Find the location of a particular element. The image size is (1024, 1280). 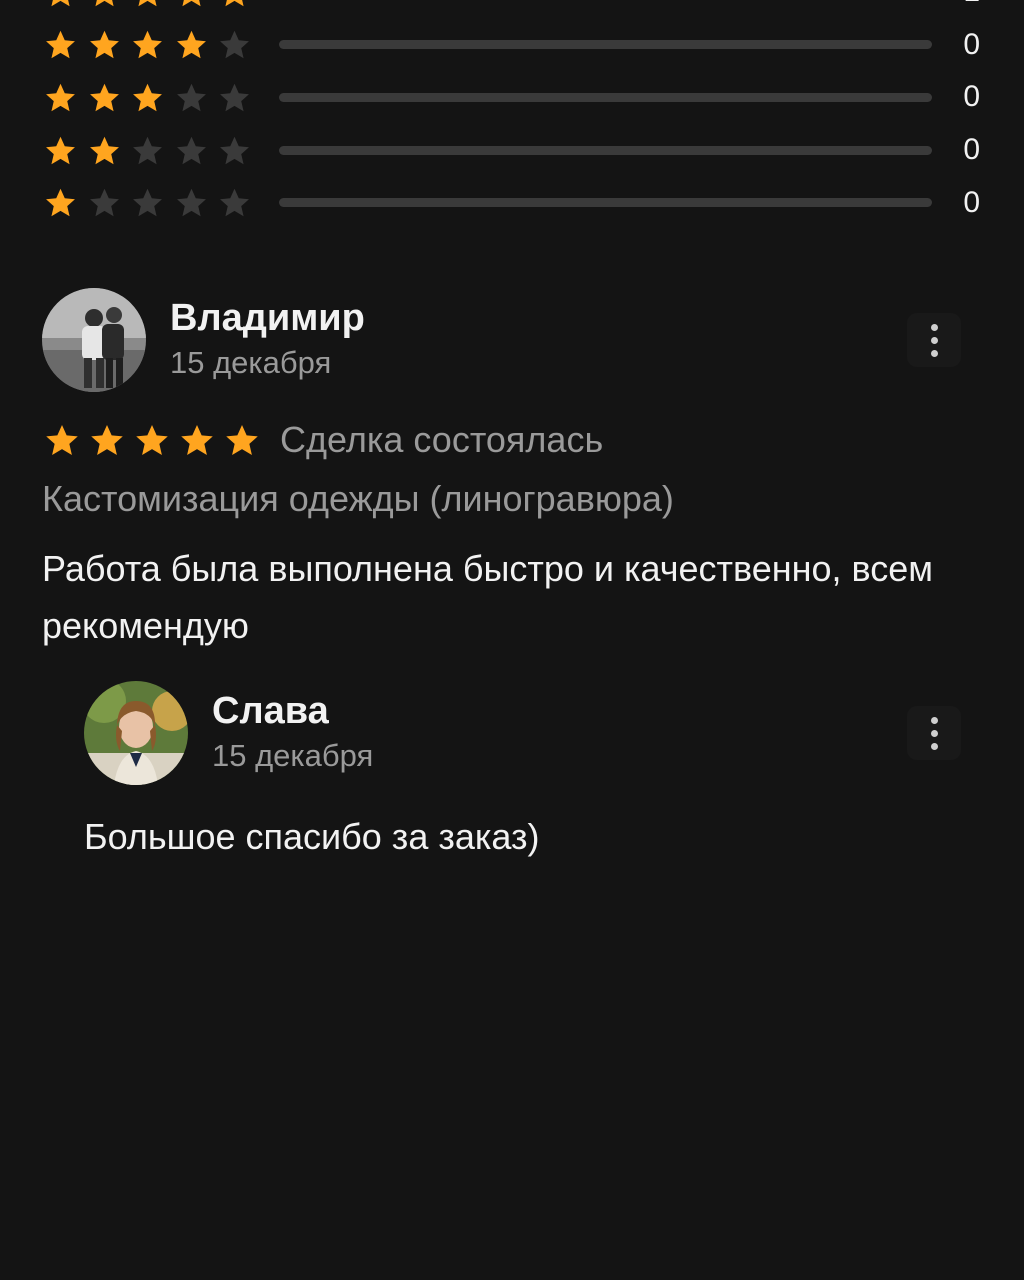

reply-text: Большое спасибо за заказ) is located at coordinates (312, 836).